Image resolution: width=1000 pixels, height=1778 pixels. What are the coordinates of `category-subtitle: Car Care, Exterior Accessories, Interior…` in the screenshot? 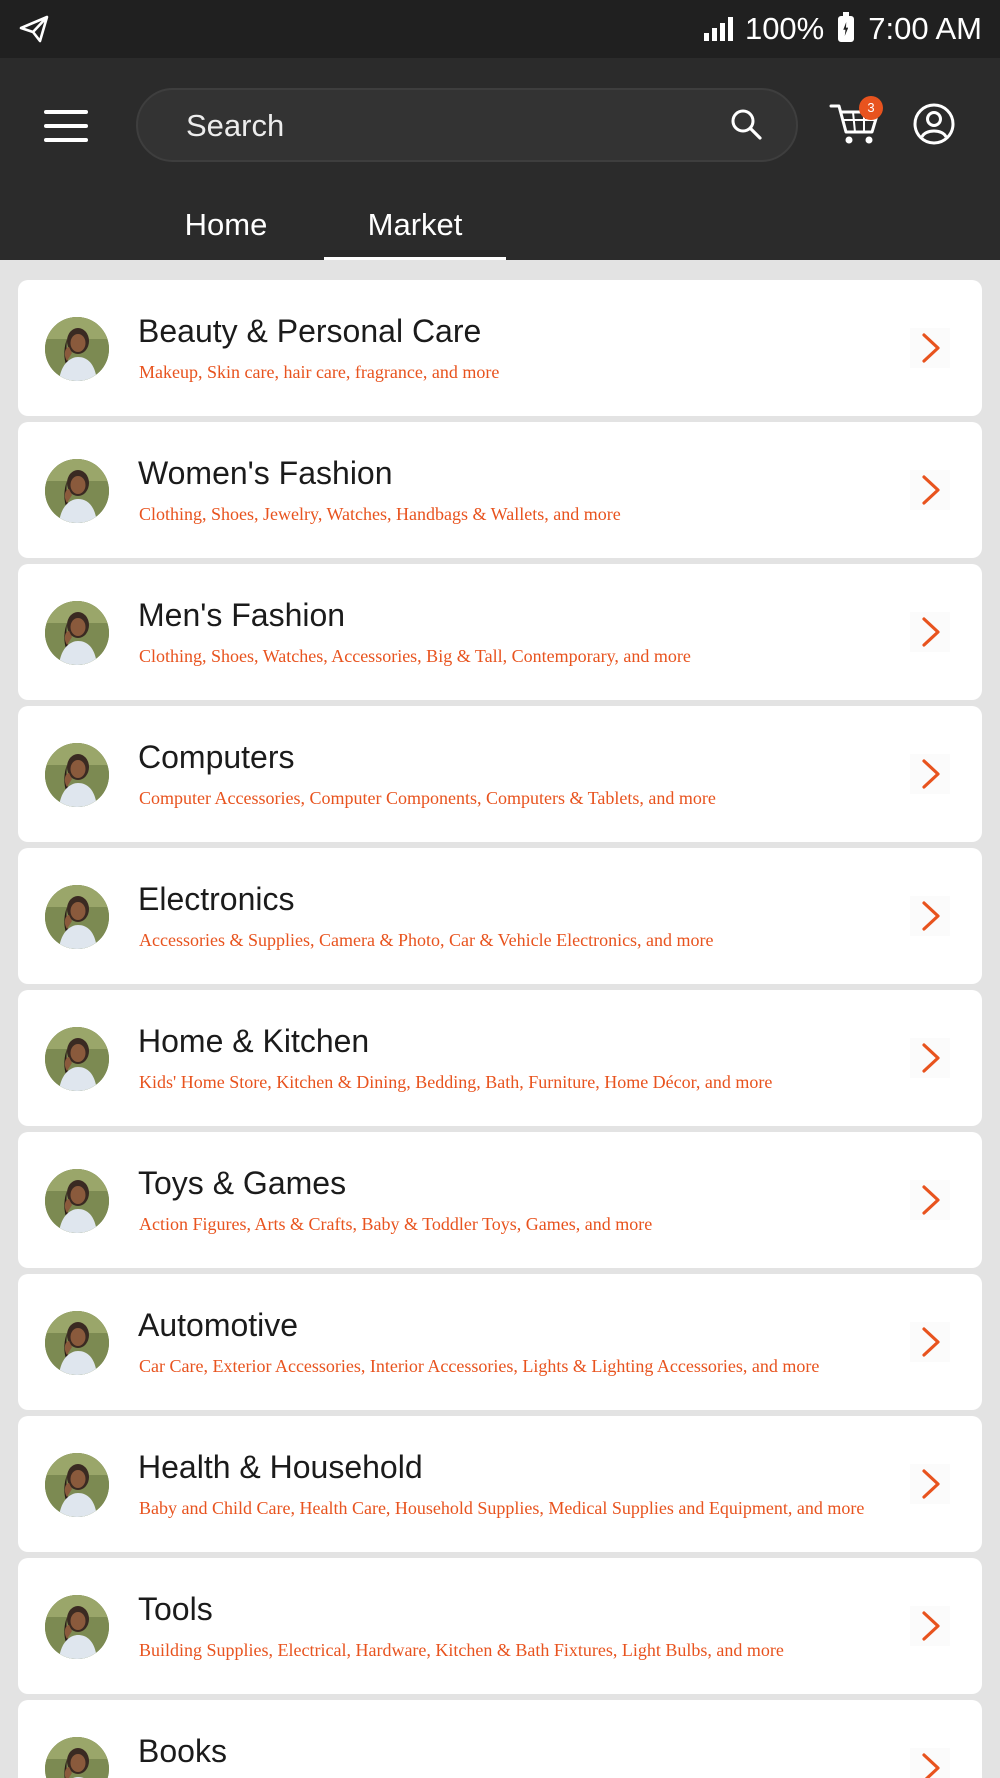 It's located at (479, 1366).